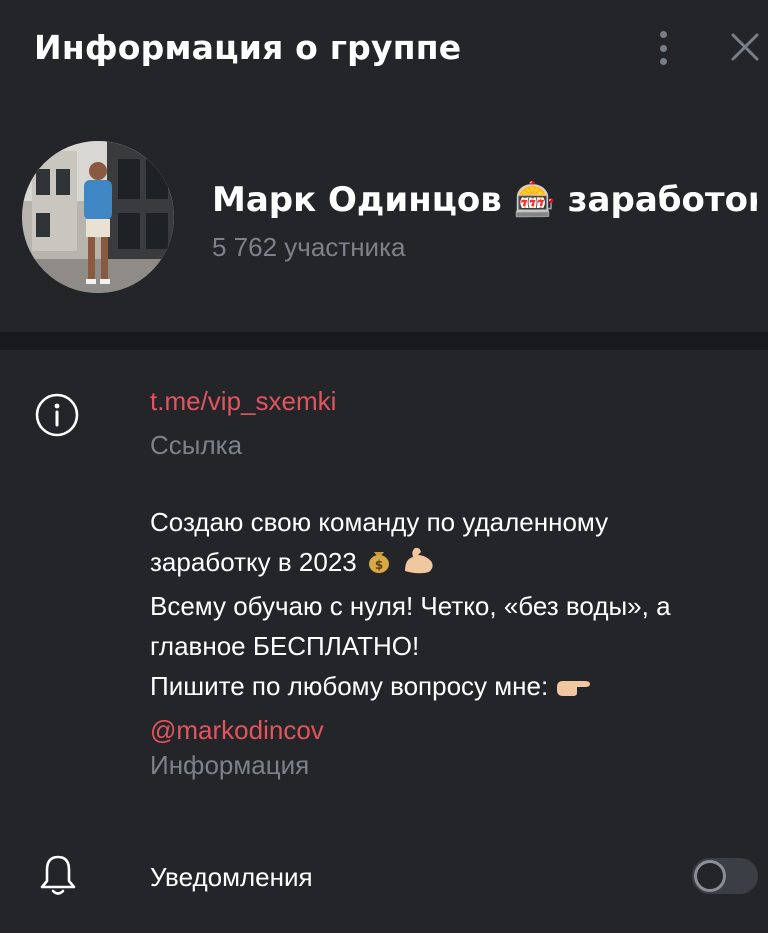 Image resolution: width=768 pixels, height=933 pixels. What do you see at coordinates (243, 401) in the screenshot?
I see `group-link: t.me/vip_sxemki` at bounding box center [243, 401].